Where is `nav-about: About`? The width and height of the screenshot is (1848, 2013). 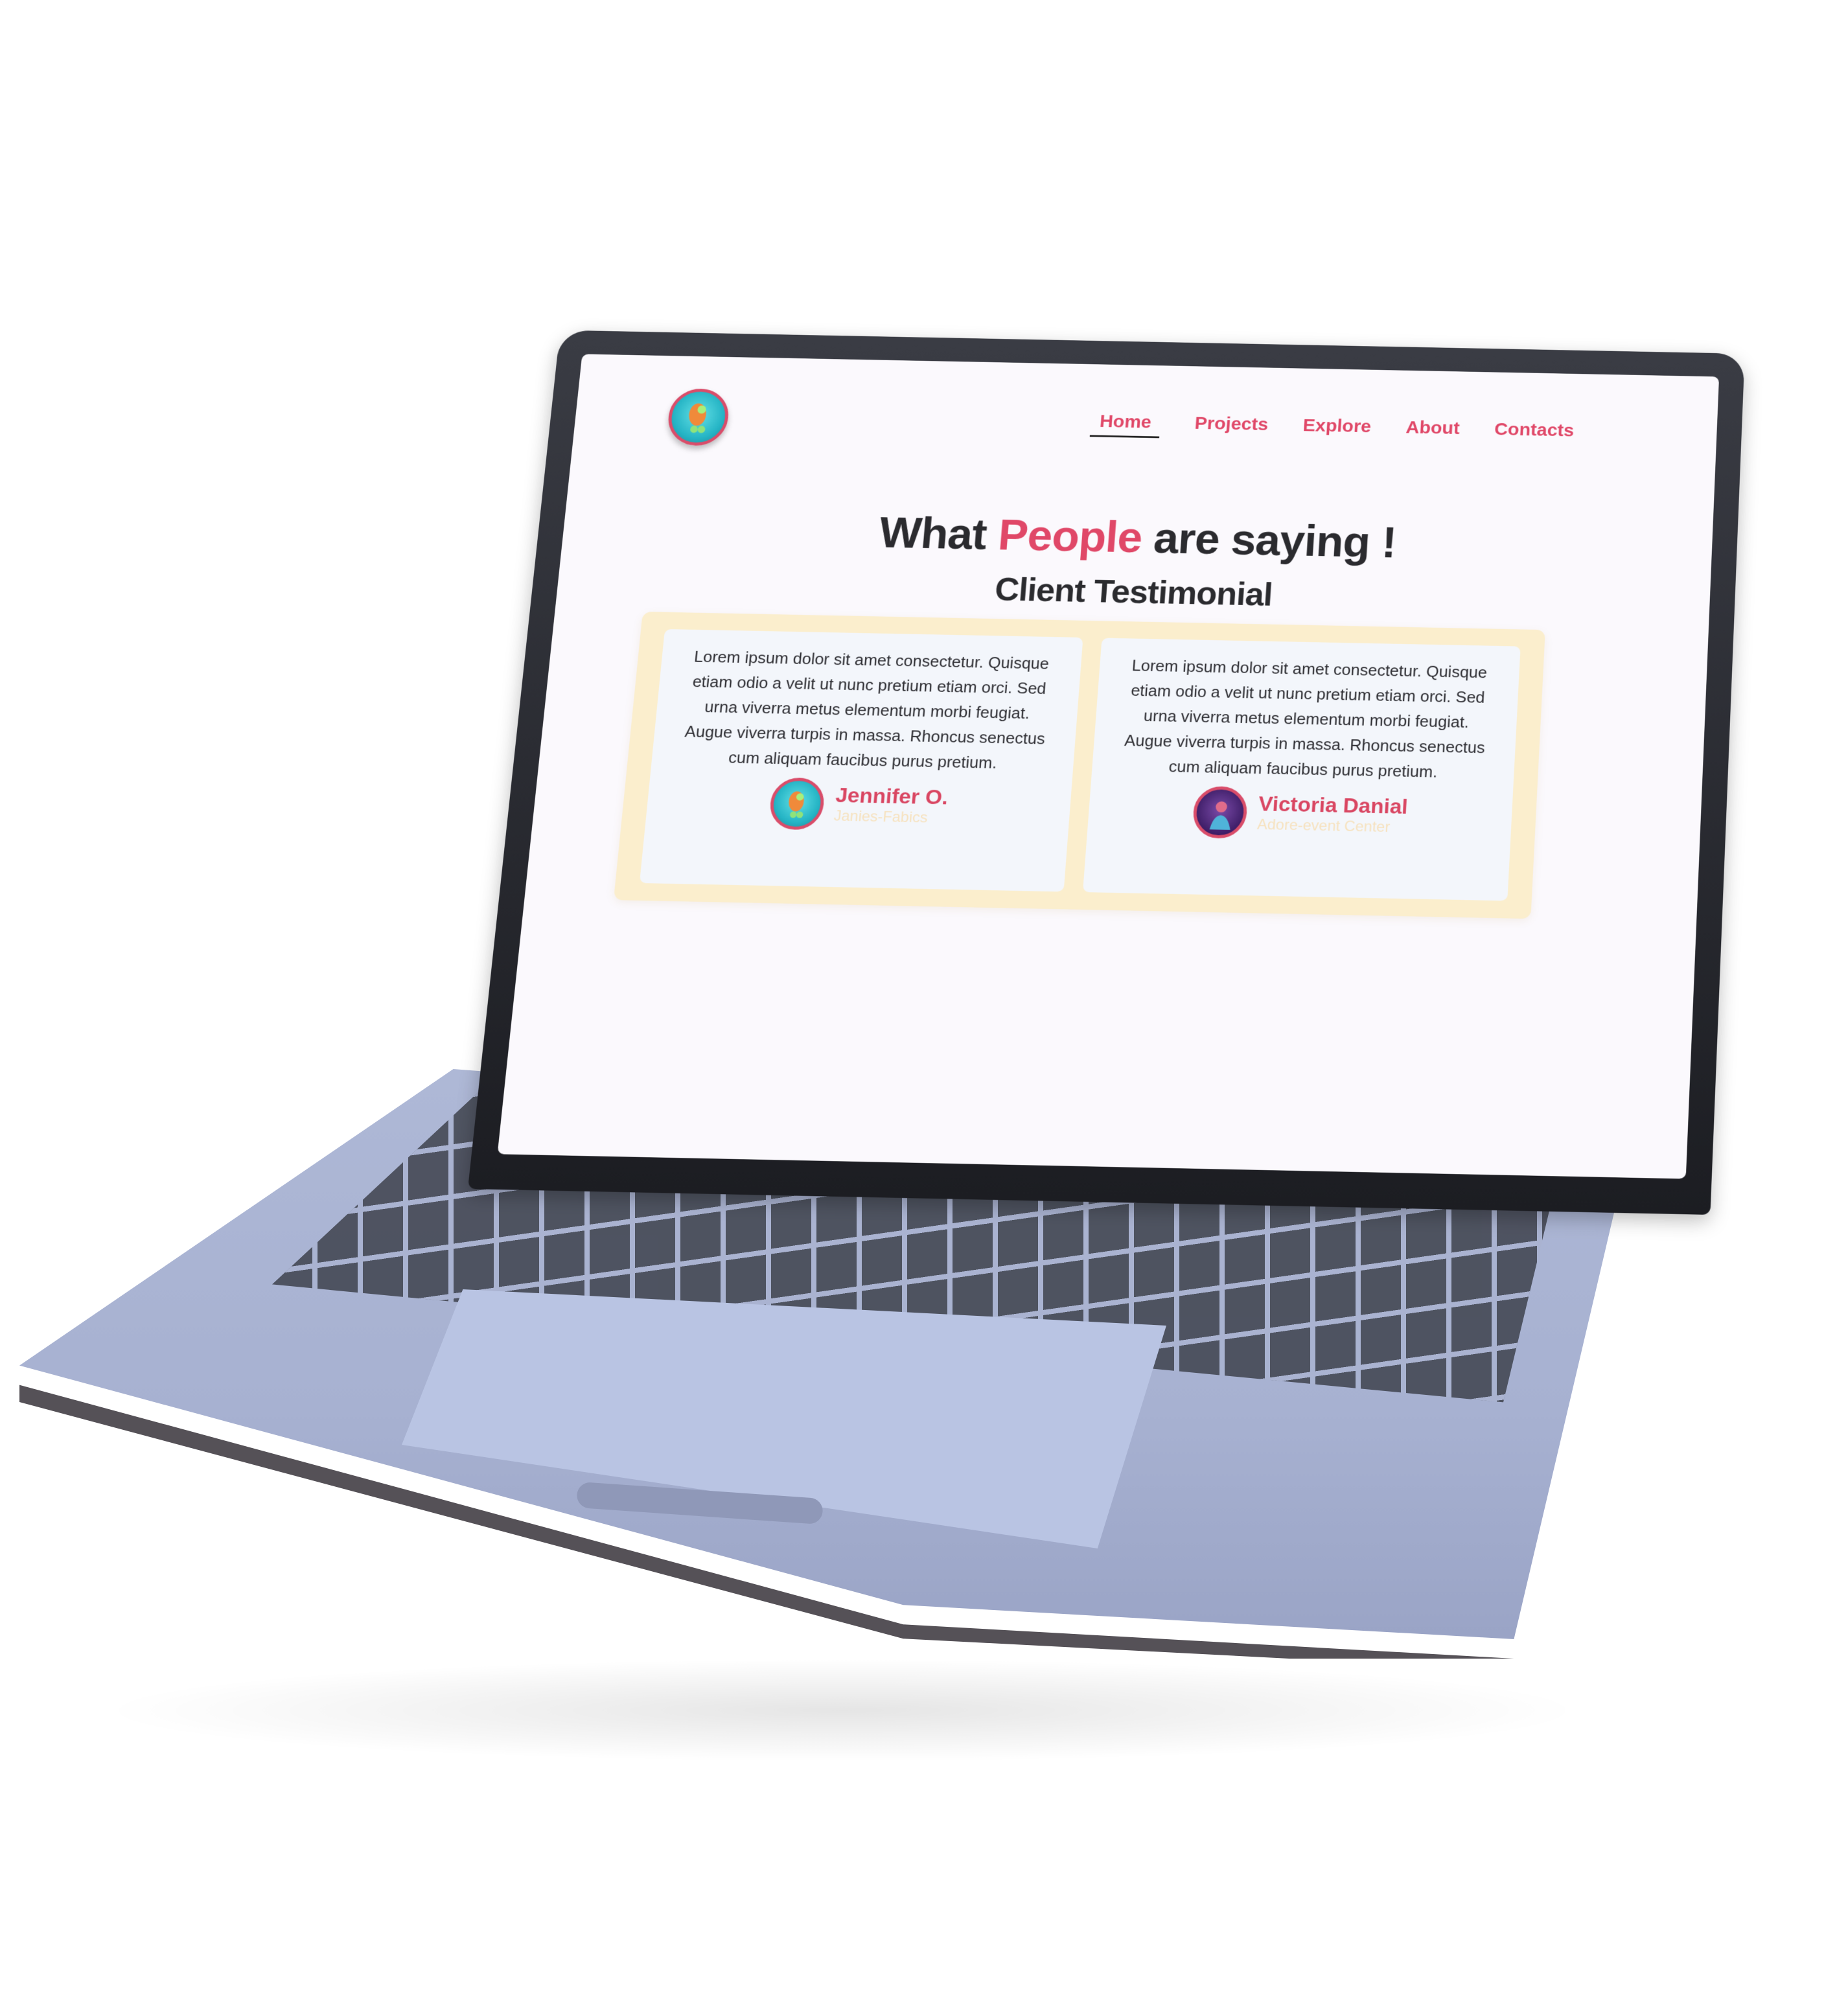 nav-about: About is located at coordinates (1433, 431).